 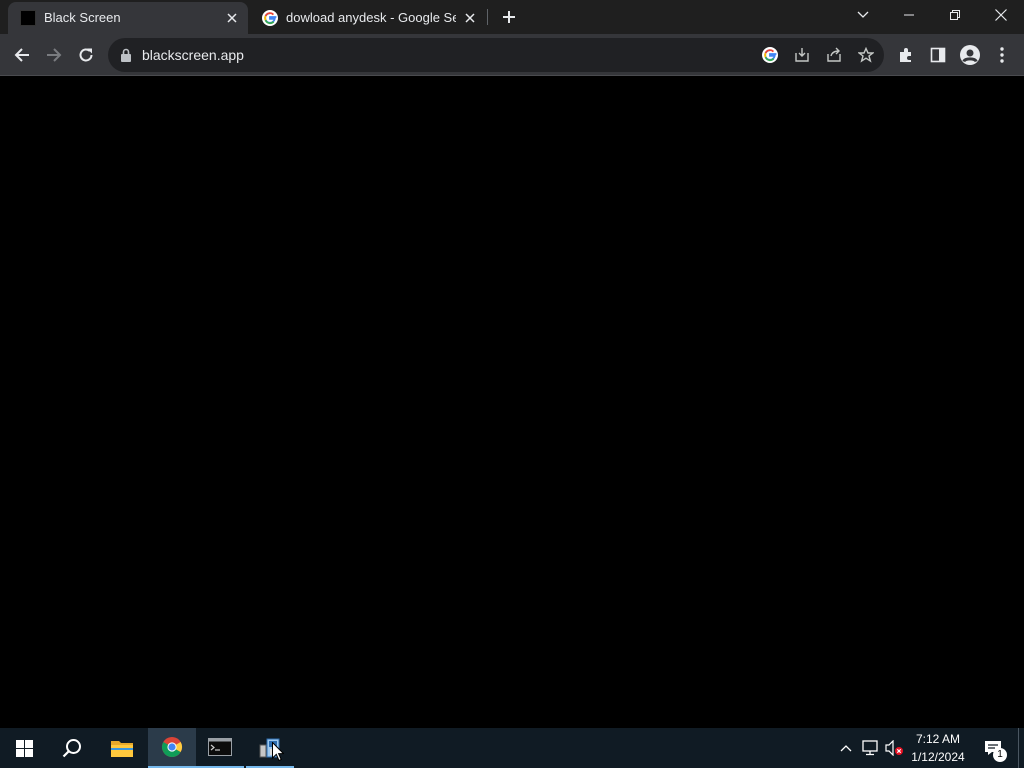 I want to click on forward-button, so click(x=54, y=55).